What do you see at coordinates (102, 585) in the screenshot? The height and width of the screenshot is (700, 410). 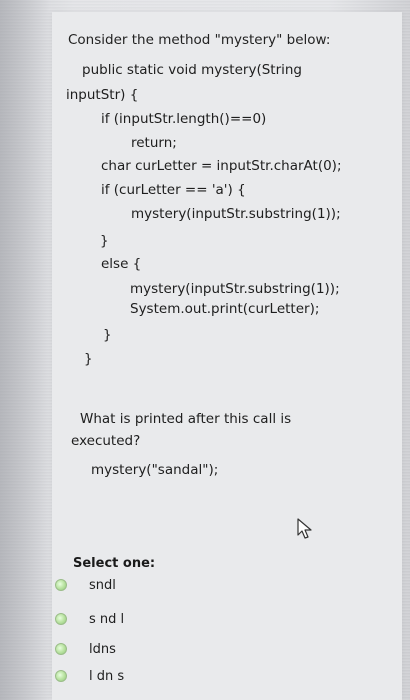 I see `option-label: sndl` at bounding box center [102, 585].